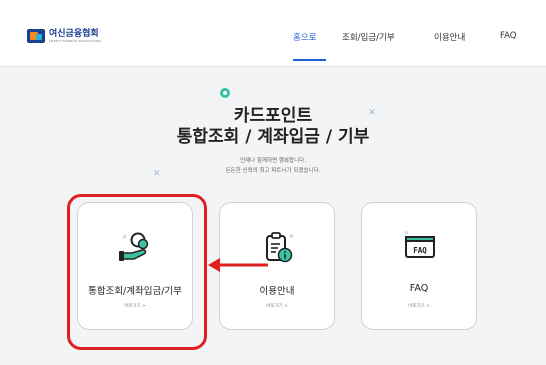 The width and height of the screenshot is (546, 365). What do you see at coordinates (419, 266) in the screenshot?
I see `card-faq: FAQ ✕ FAQ 바로가기 >` at bounding box center [419, 266].